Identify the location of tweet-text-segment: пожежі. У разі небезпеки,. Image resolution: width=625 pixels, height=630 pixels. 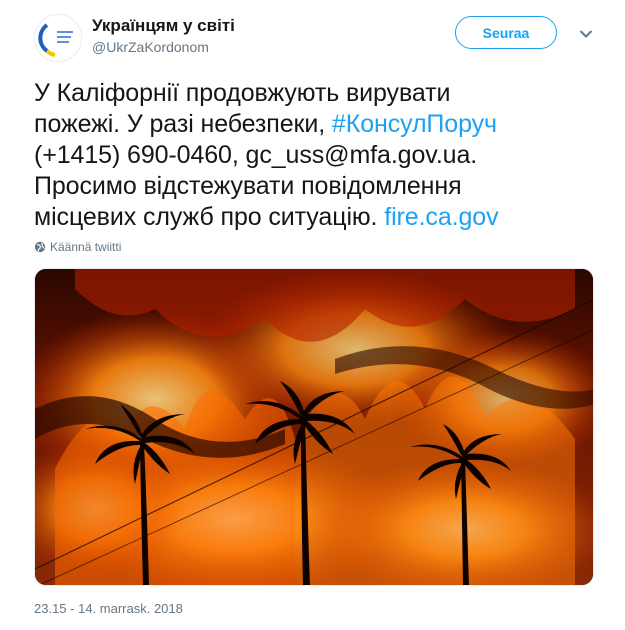
(183, 124).